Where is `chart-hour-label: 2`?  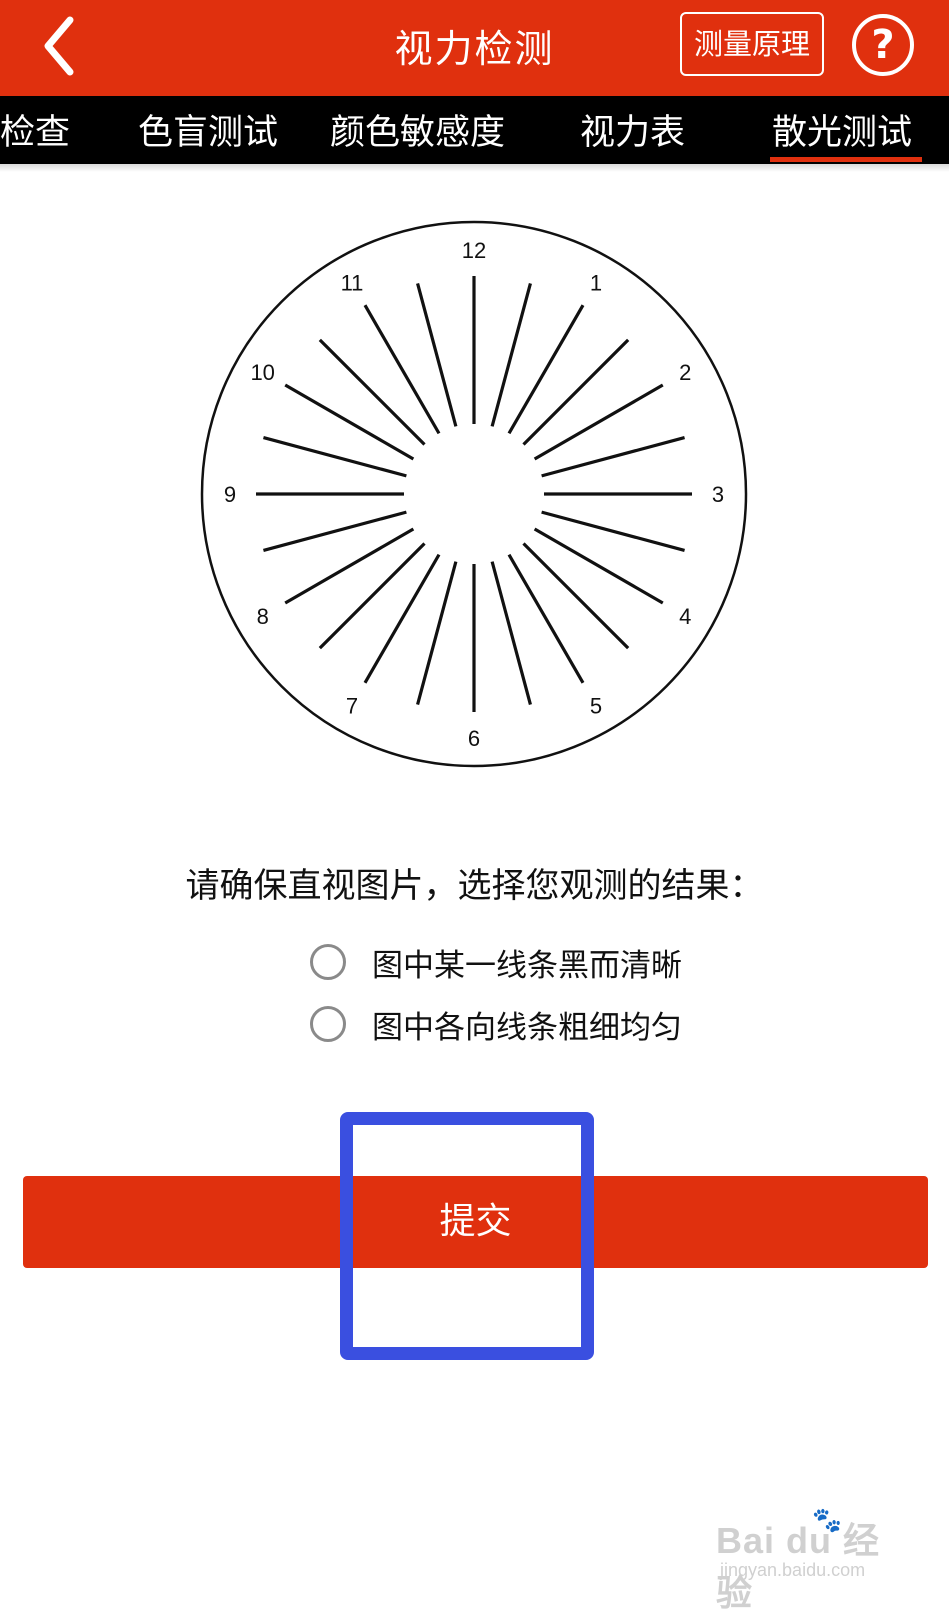 chart-hour-label: 2 is located at coordinates (685, 372).